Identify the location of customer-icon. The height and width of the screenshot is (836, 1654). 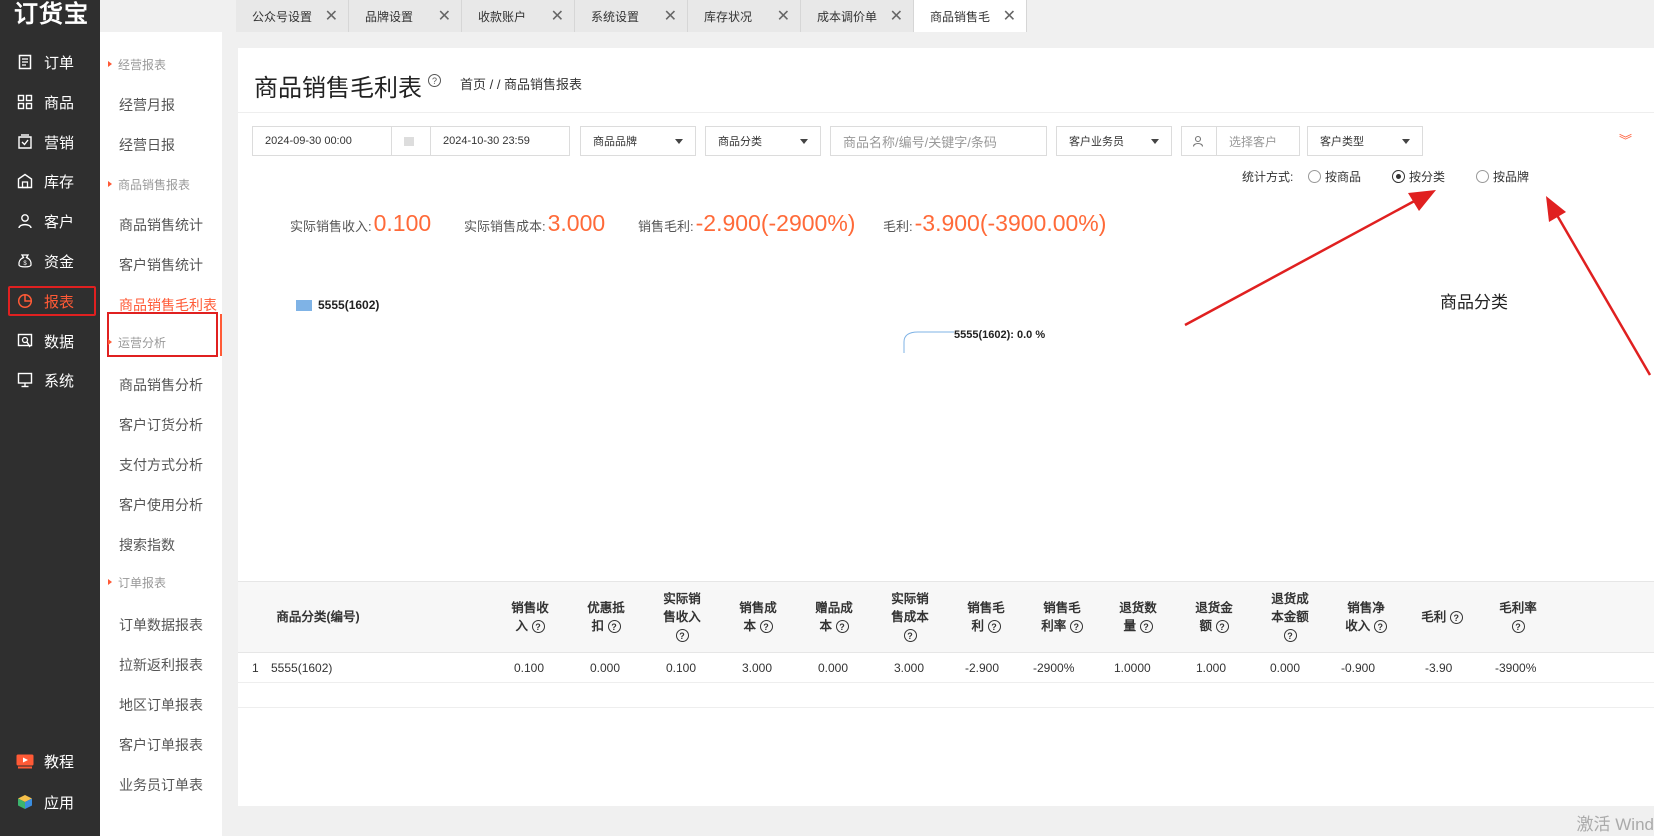
(25, 221).